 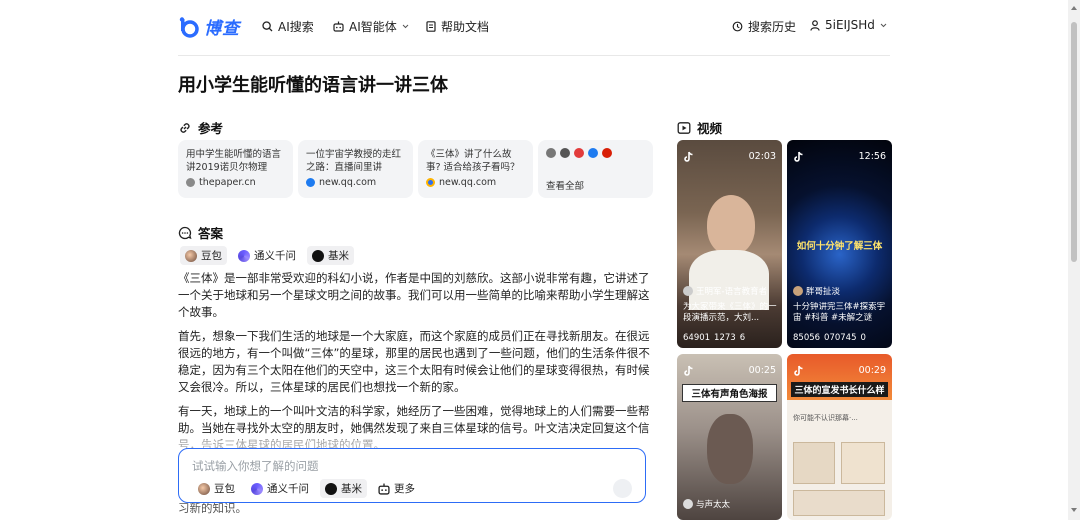 I want to click on input-model-label: 通义千问, so click(x=288, y=489).